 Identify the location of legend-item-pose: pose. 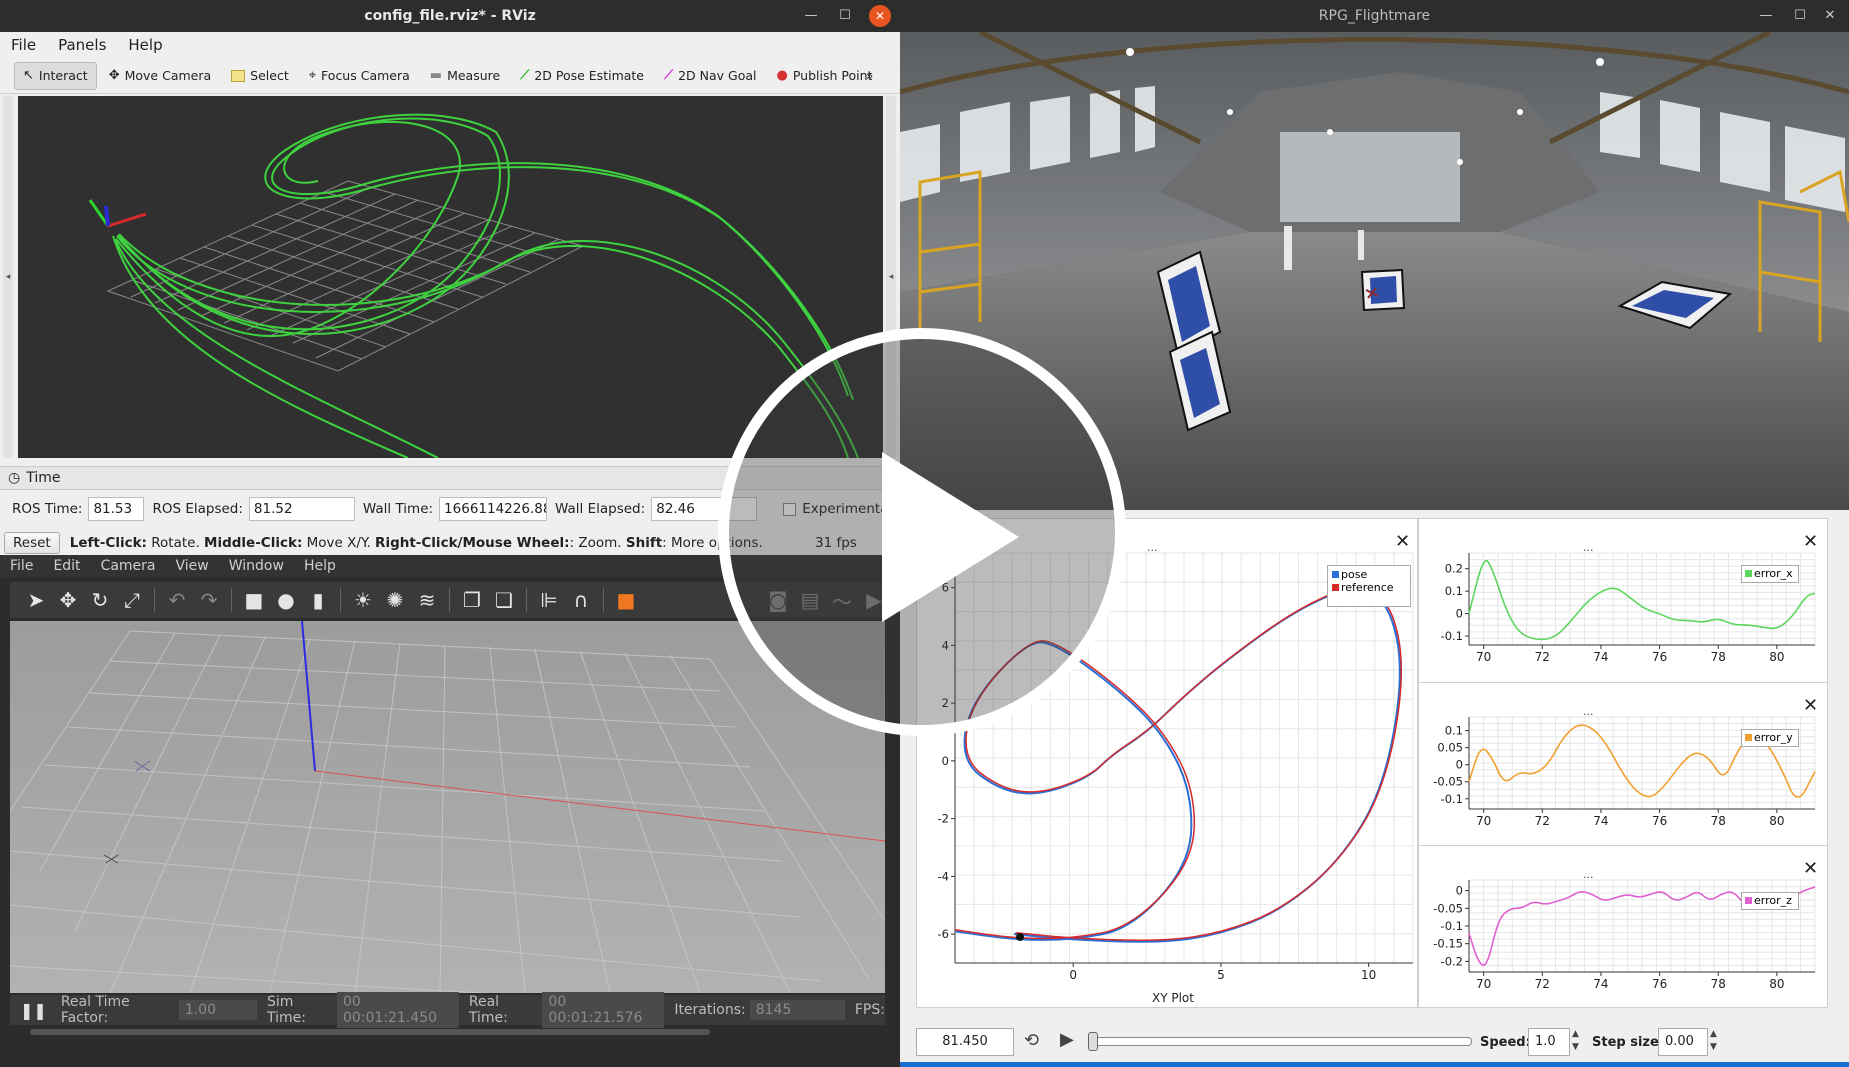
(1369, 574).